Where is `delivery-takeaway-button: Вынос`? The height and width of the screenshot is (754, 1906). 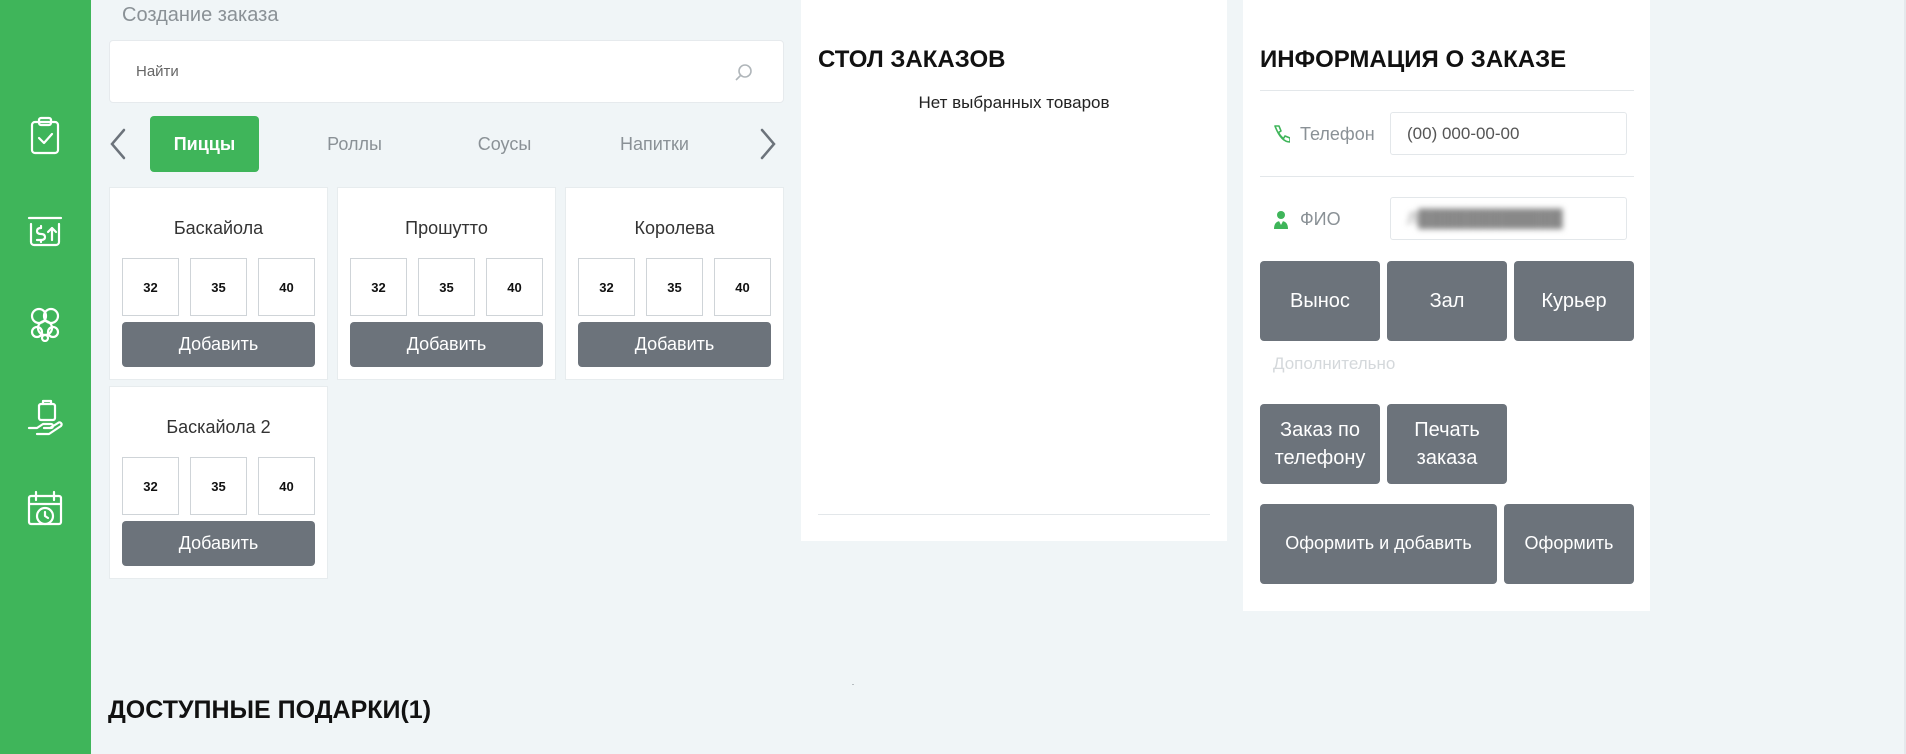
delivery-takeaway-button: Вынос is located at coordinates (1320, 301).